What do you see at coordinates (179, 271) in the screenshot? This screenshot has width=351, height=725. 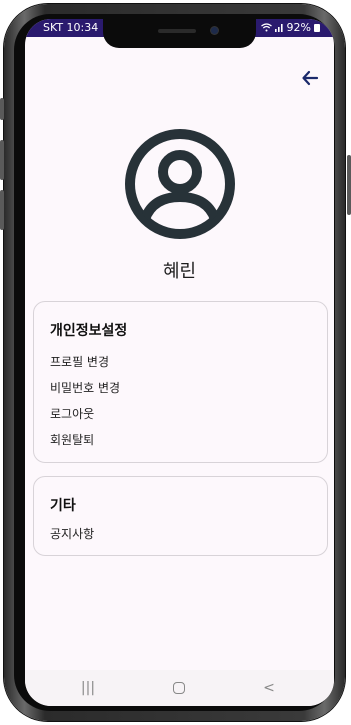 I see `user-name: 혜린` at bounding box center [179, 271].